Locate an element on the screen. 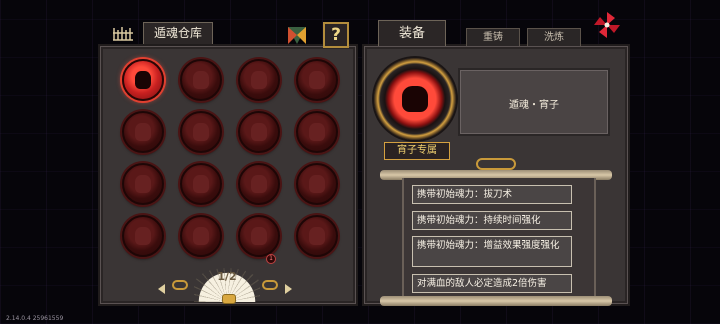  slot-badge: 1 is located at coordinates (271, 259).